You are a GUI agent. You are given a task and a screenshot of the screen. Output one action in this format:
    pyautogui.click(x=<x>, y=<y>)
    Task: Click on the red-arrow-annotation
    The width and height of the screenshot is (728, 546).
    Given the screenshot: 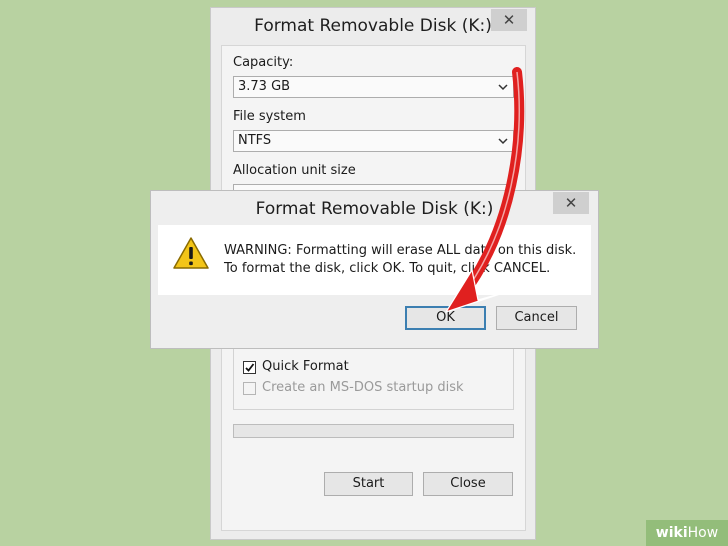 What is the action you would take?
    pyautogui.click(x=485, y=190)
    